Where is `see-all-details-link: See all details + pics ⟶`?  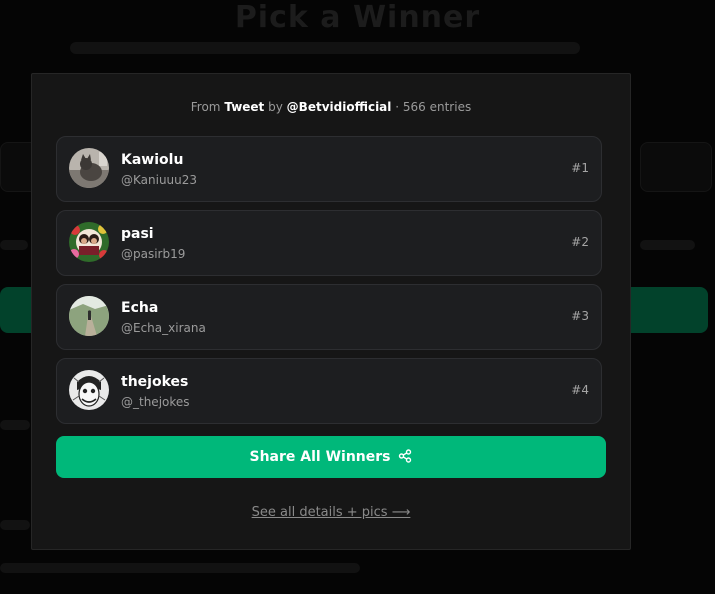 see-all-details-link: See all details + pics ⟶ is located at coordinates (331, 512).